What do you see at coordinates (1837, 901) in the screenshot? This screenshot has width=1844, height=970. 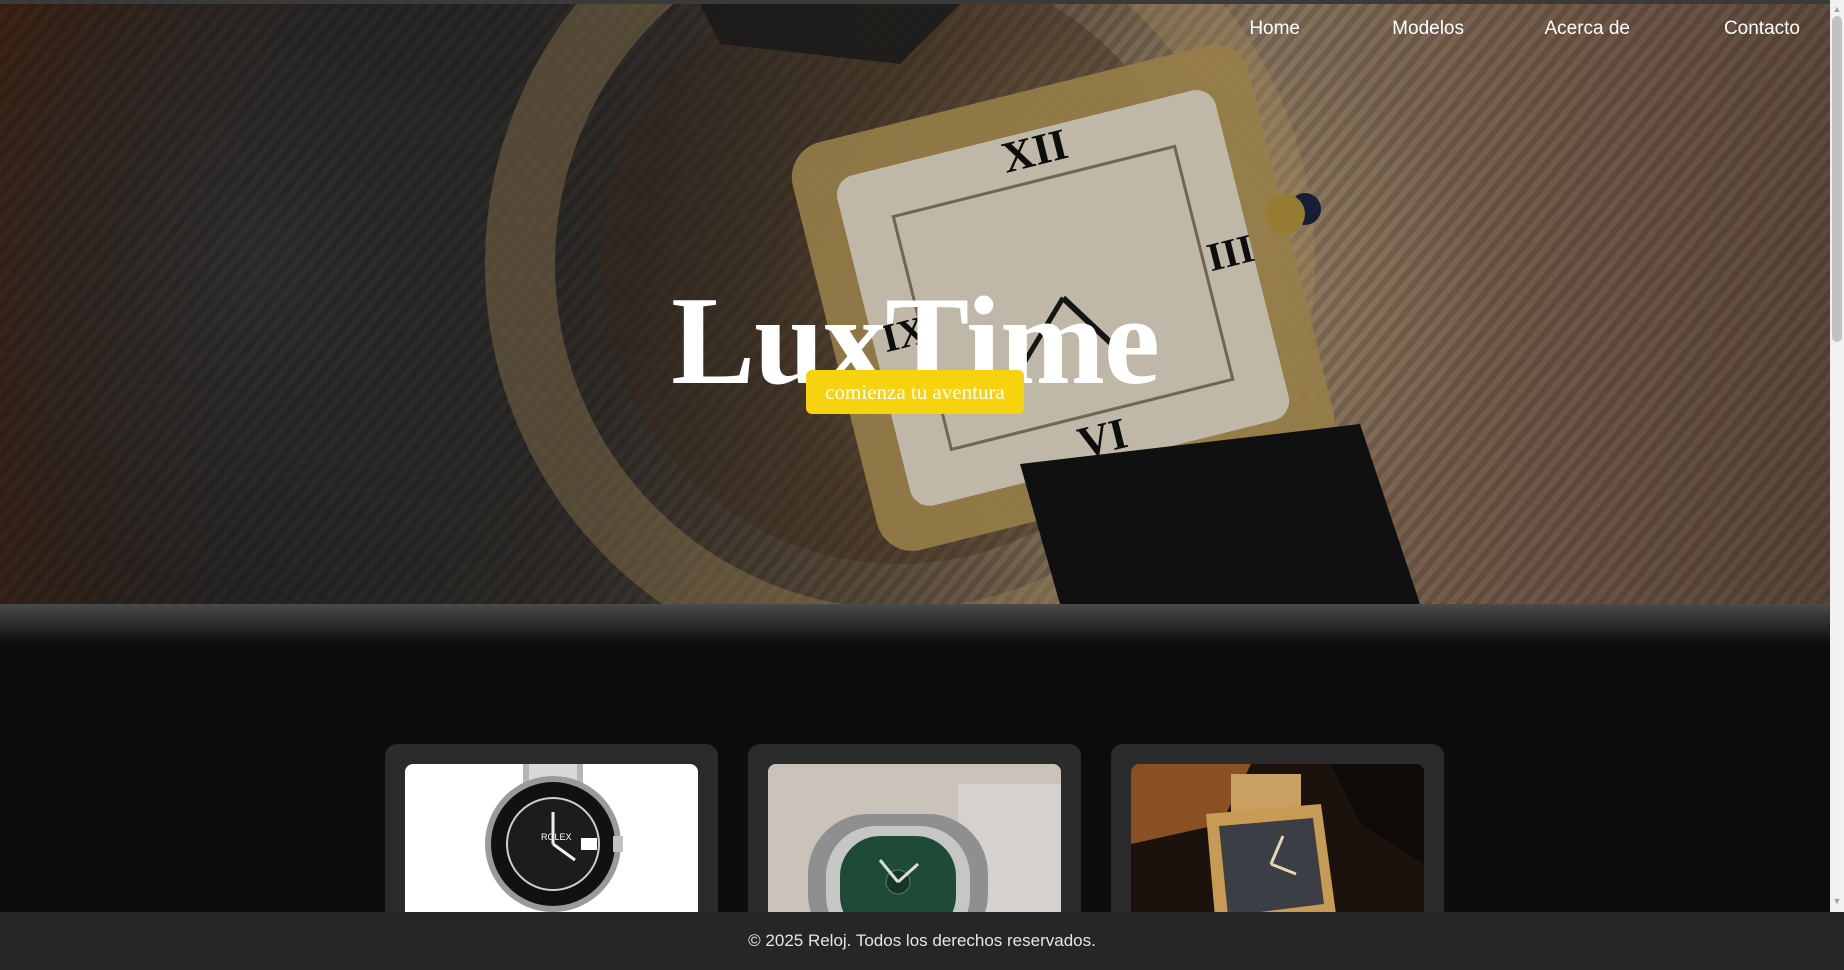 I see `scroll-down-arrow-icon: ▼` at bounding box center [1837, 901].